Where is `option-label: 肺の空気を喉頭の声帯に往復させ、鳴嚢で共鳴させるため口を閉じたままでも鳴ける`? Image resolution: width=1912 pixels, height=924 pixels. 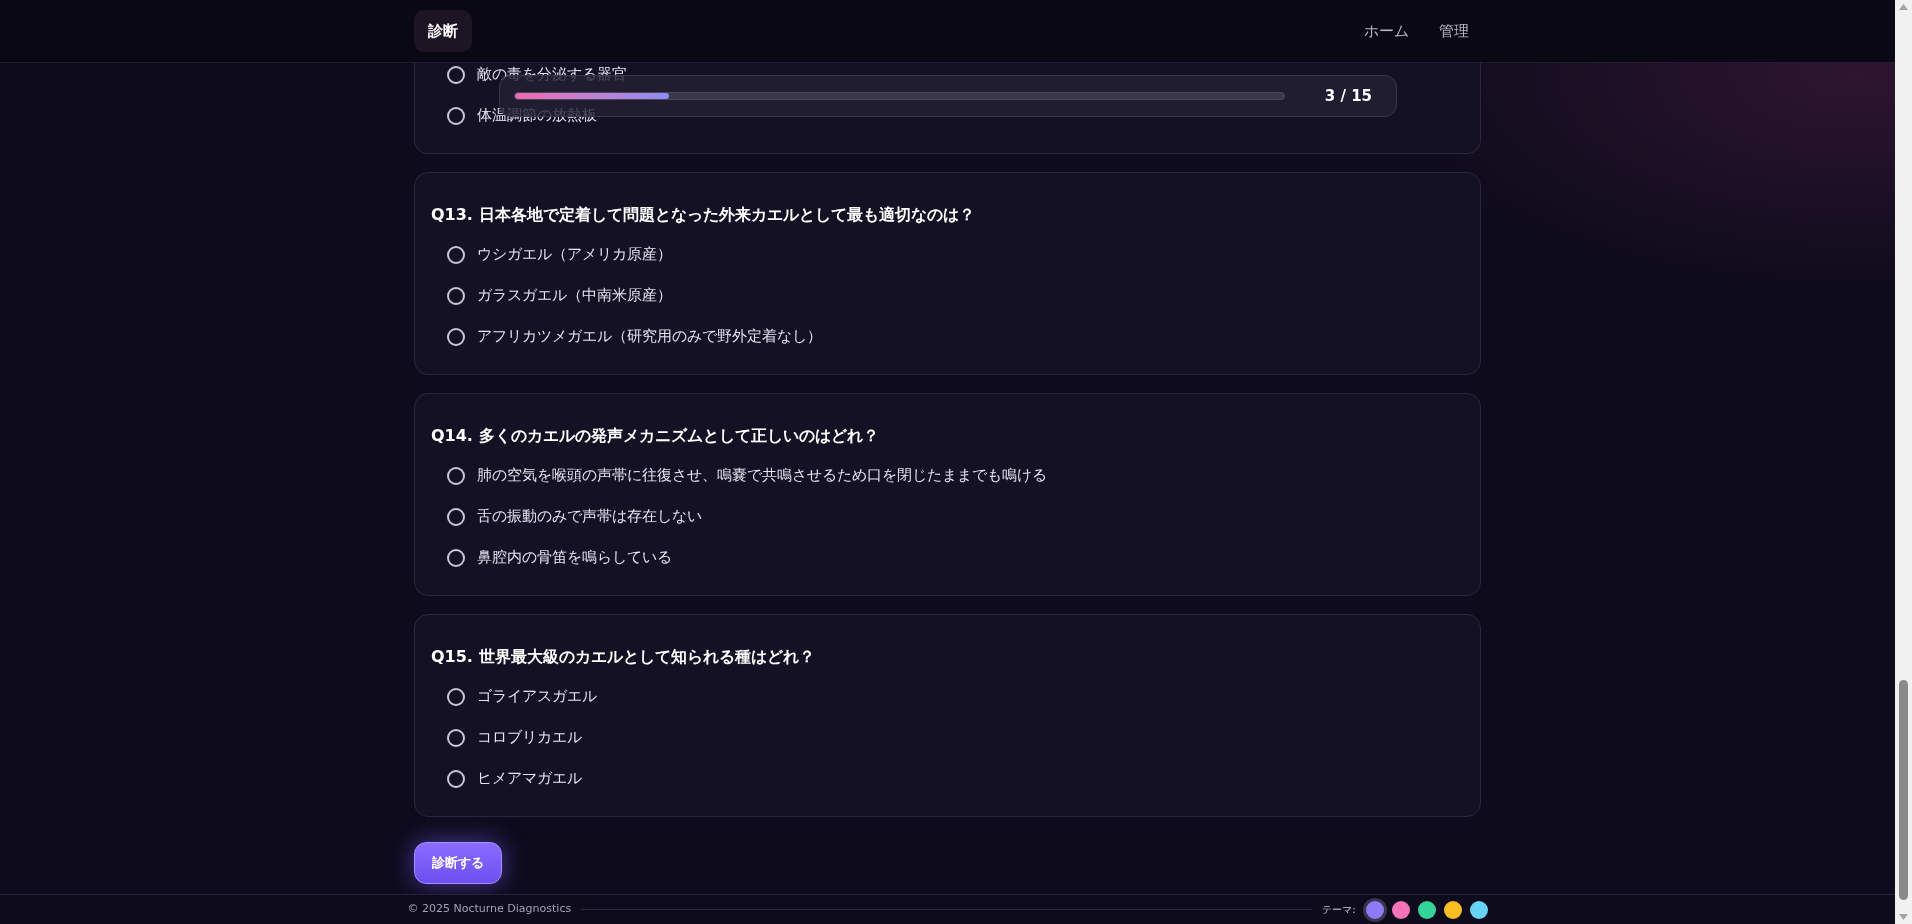
option-label: 肺の空気を喉頭の声帯に往復させ、鳴嚢で共鳴させるため口を閉じたままでも鳴ける is located at coordinates (762, 476).